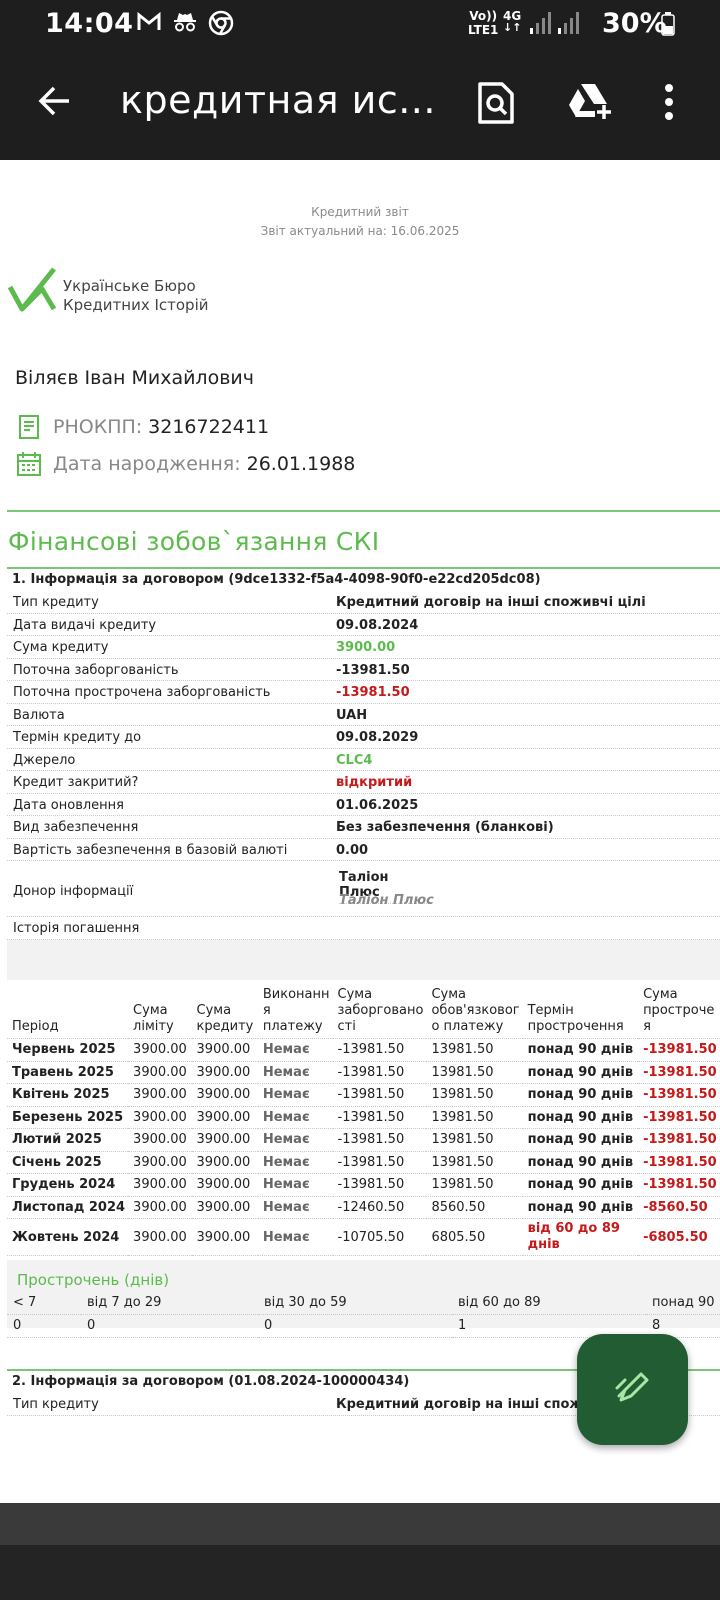  What do you see at coordinates (363, 805) in the screenshot?
I see `detail-row: Дата оновлення 01.06.2025` at bounding box center [363, 805].